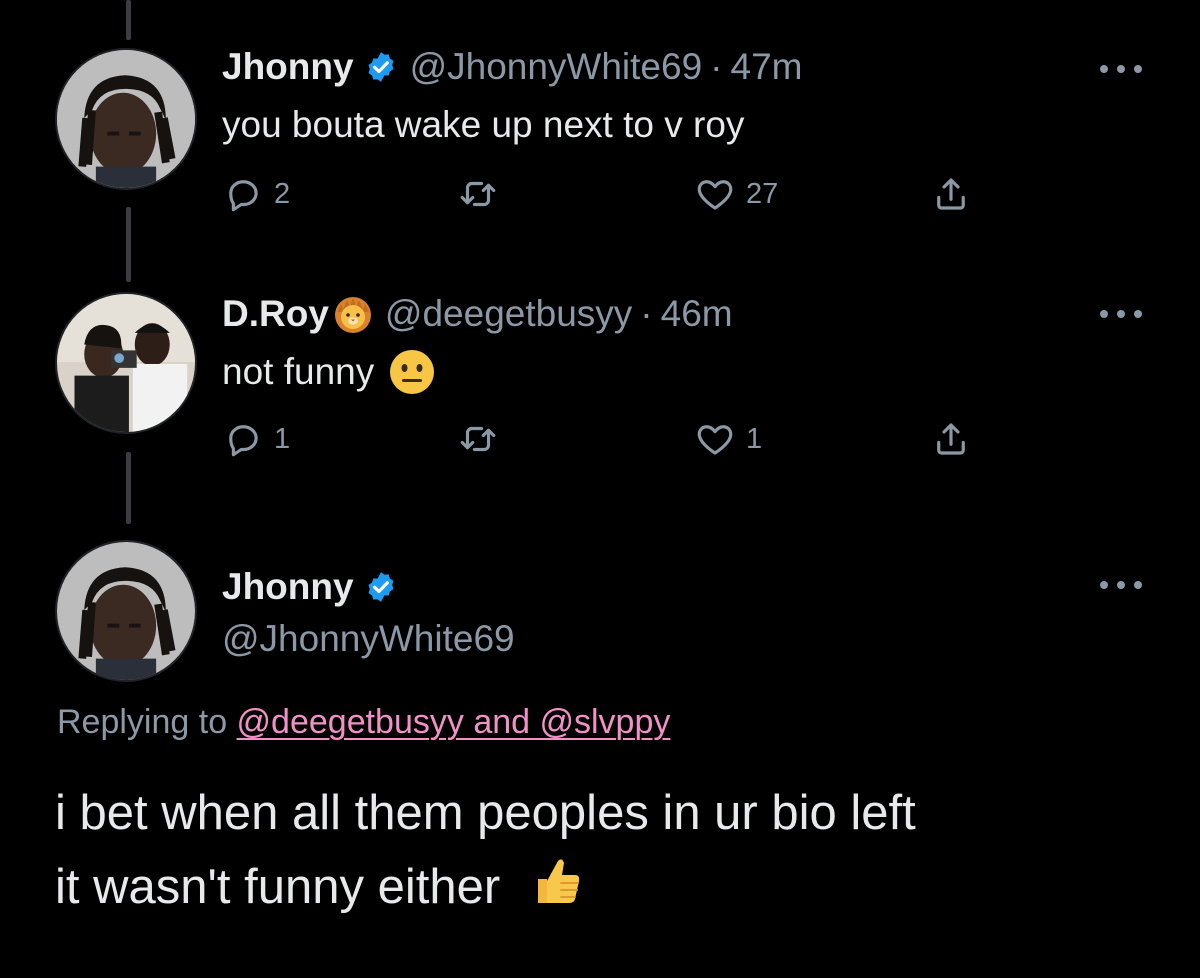 The image size is (1200, 978). Describe the element at coordinates (558, 881) in the screenshot. I see `thumbs-up-icon` at that location.